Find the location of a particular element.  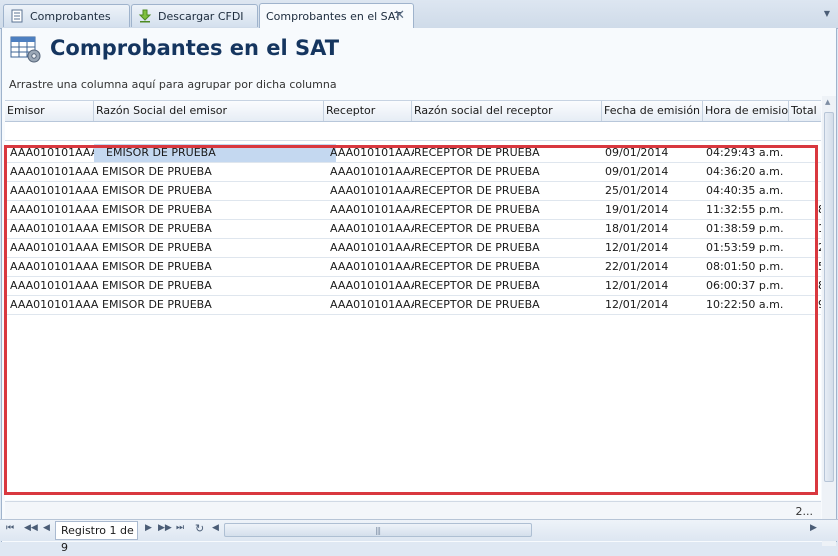

cell-hora-emision: 04:29:43 a.m. is located at coordinates (748, 153).